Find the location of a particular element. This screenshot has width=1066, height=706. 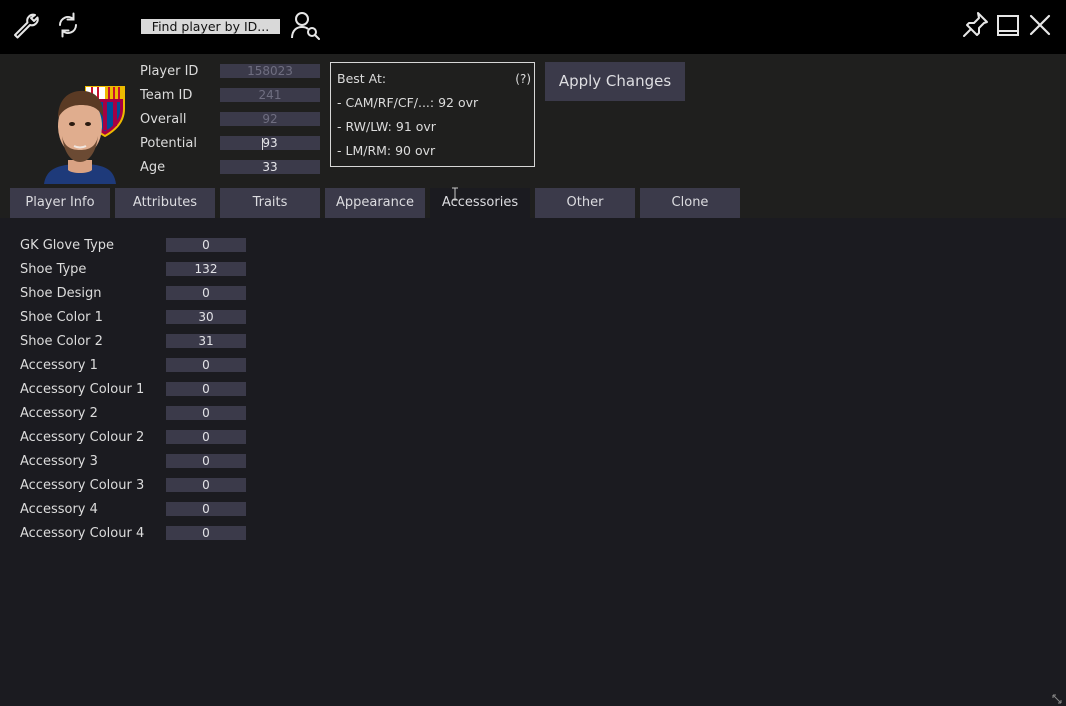

tab-accessories: Accessories is located at coordinates (480, 203).